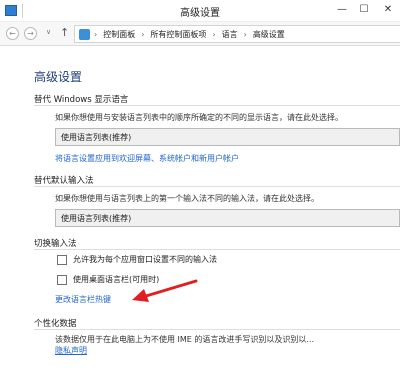  I want to click on input-method-select-value: 使用语言列表(推荐), so click(96, 218).